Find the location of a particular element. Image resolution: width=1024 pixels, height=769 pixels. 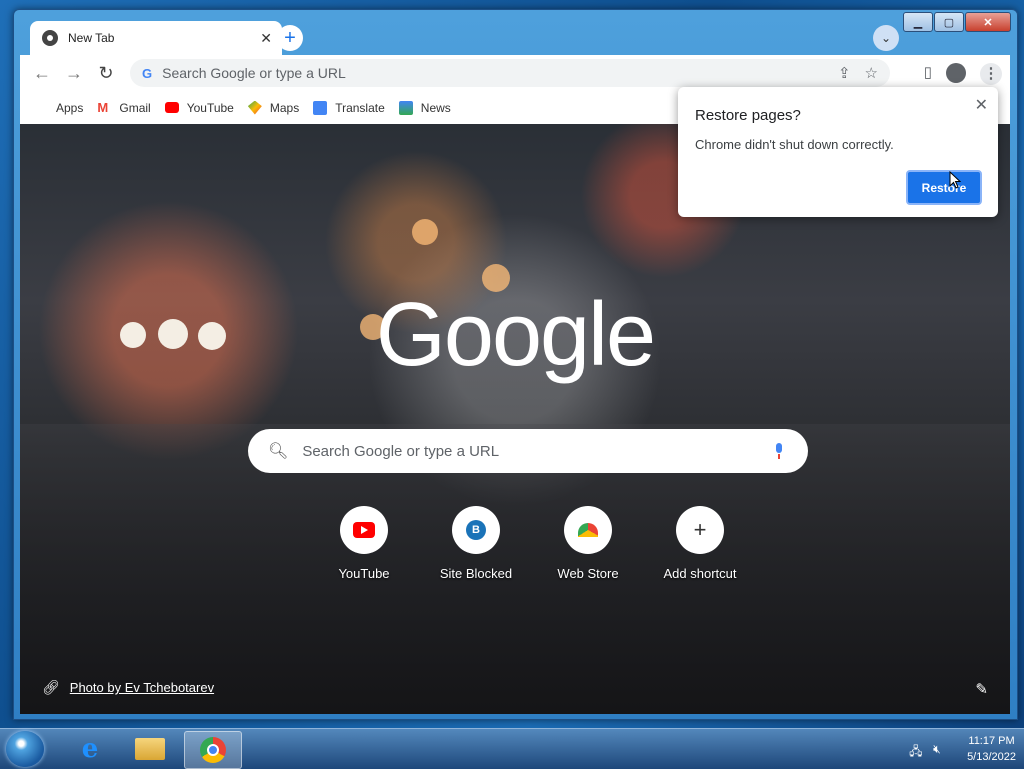

shortcut-label: Web Store is located at coordinates (588, 573).